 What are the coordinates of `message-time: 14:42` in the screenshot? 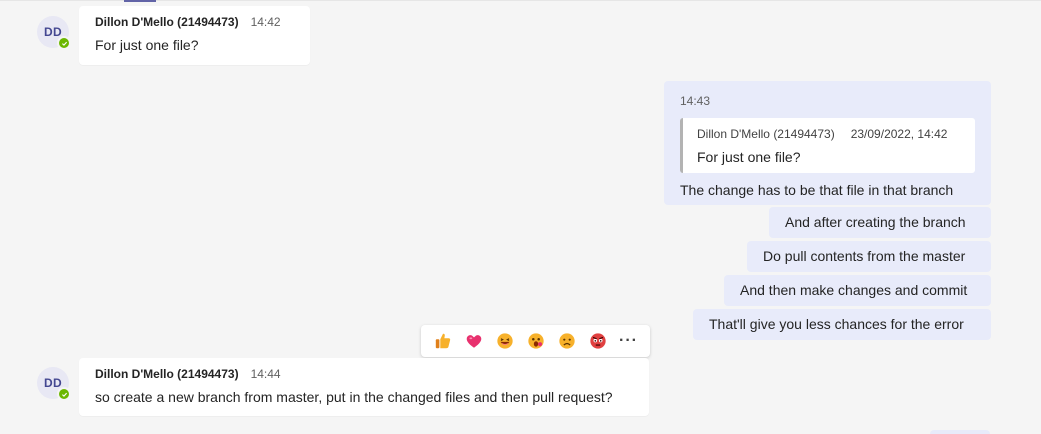 It's located at (265, 22).